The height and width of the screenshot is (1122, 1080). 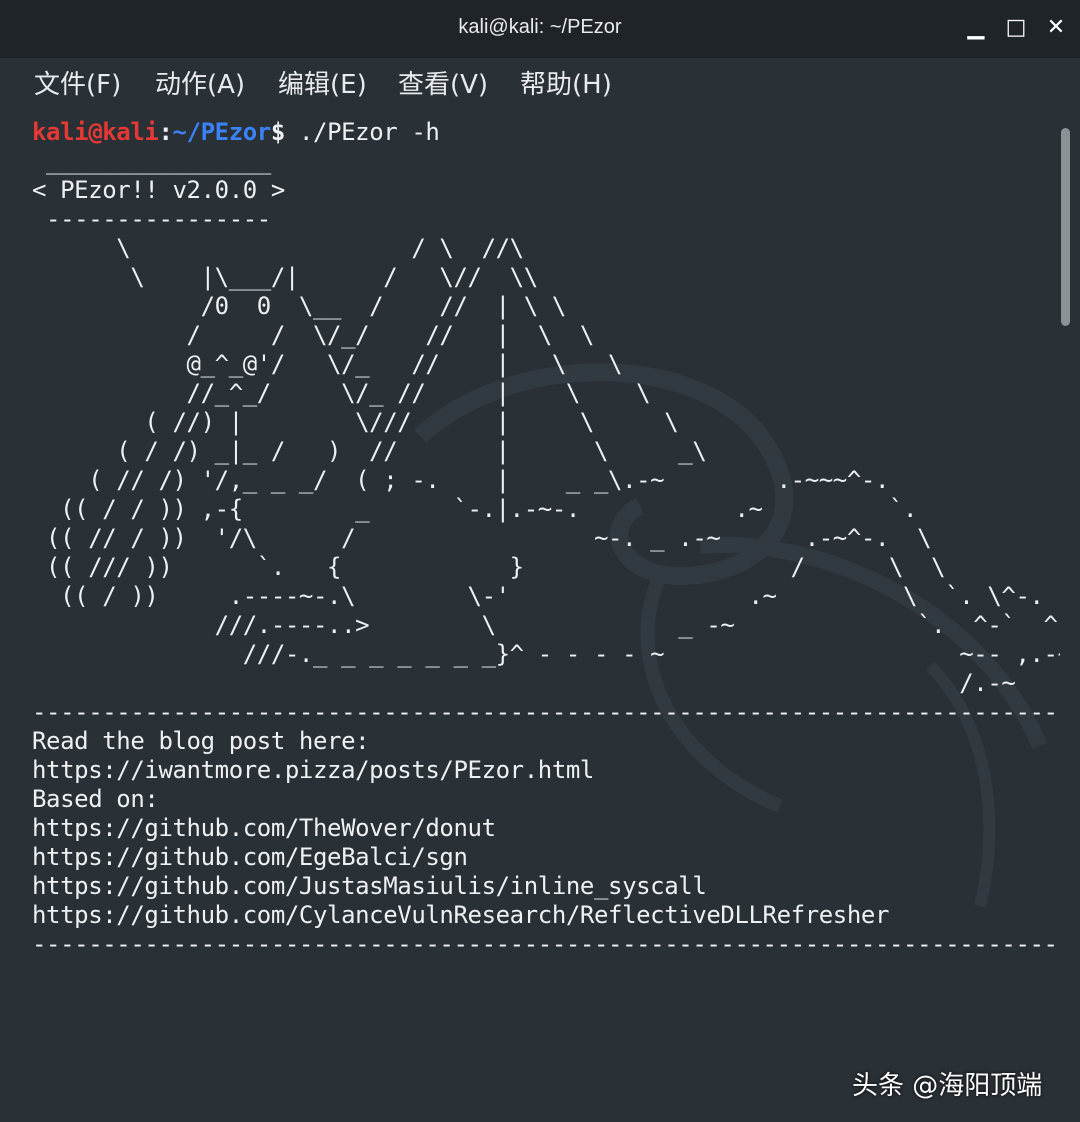 I want to click on window-title: kali@kali: ~/PEzor, so click(x=540, y=27).